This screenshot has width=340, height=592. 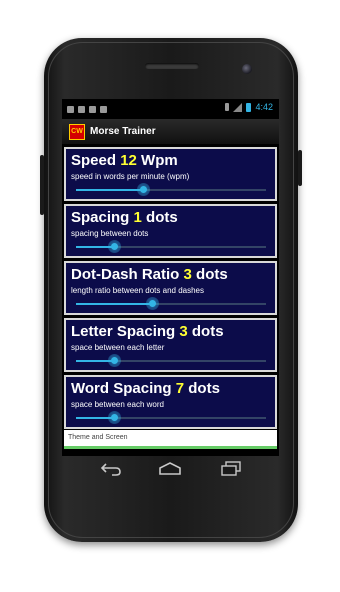 What do you see at coordinates (42, 185) in the screenshot?
I see `volume-button` at bounding box center [42, 185].